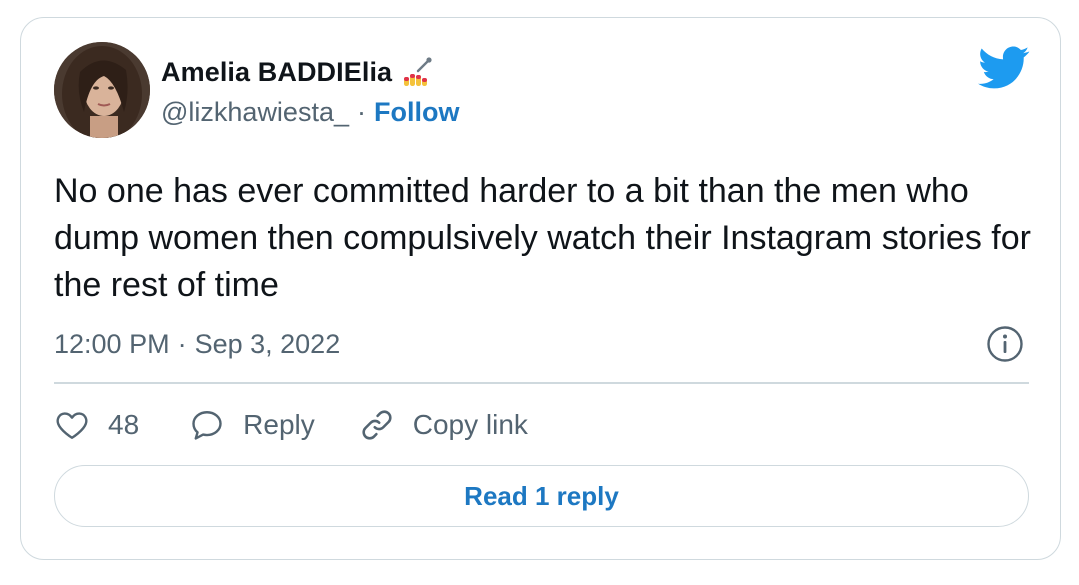  I want to click on tweet-timestamp: 12:00 PM · Sep 3, 2022, so click(197, 344).